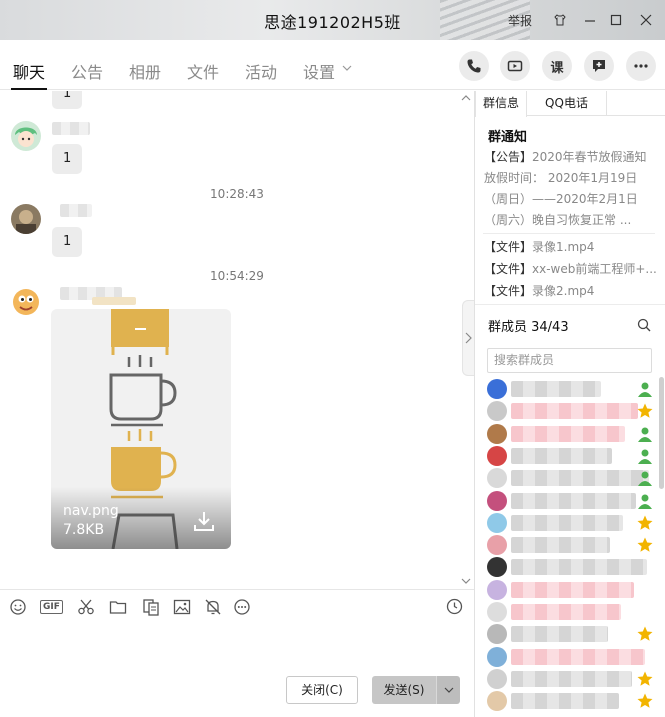  I want to click on skin-button, so click(560, 20).